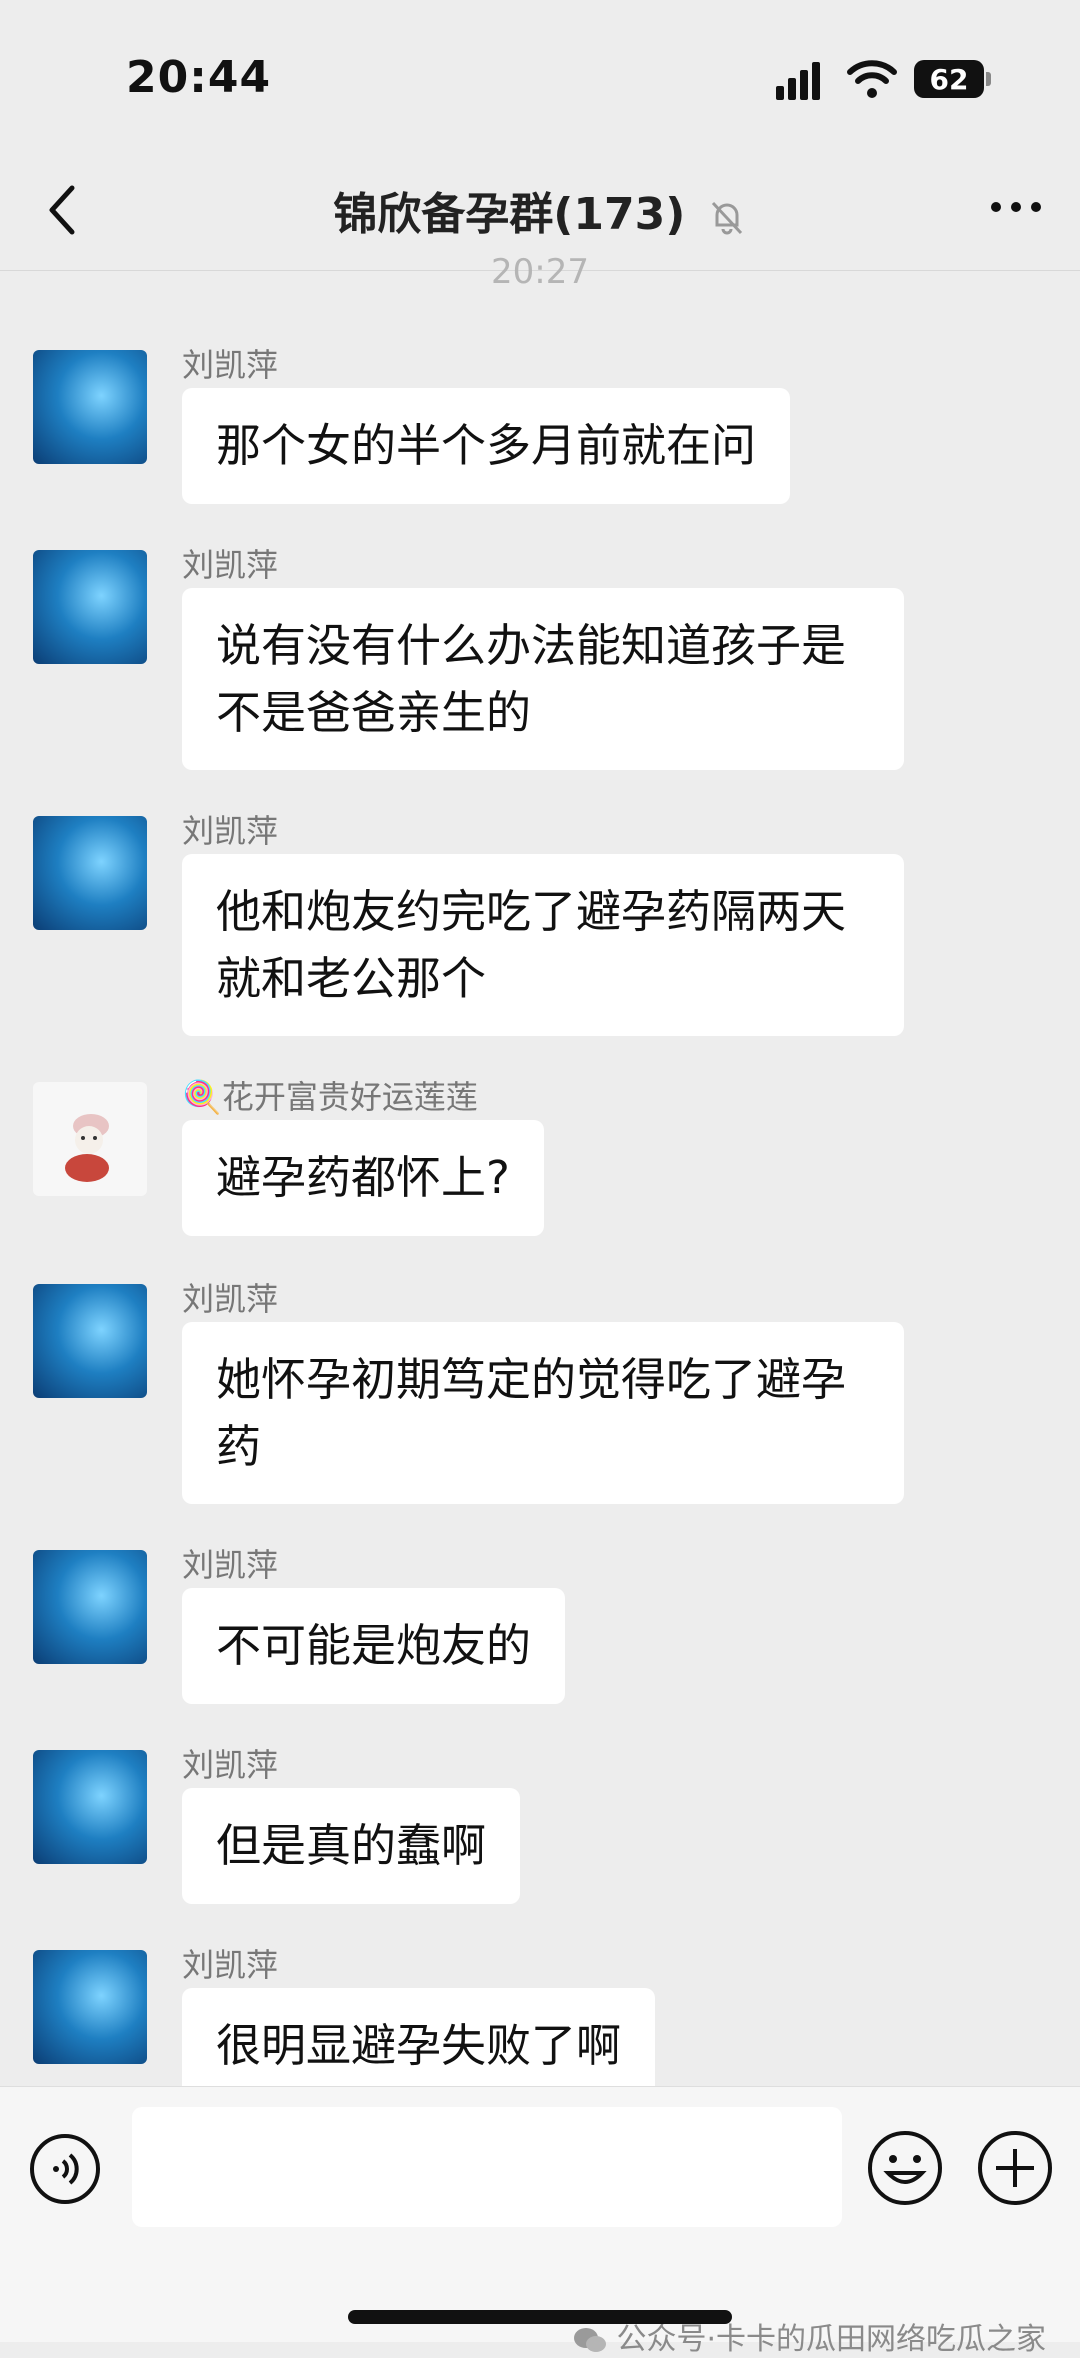  I want to click on watermark-text: 公众号·卡卡的瓜田网络吃瓜之家, so click(831, 2339).